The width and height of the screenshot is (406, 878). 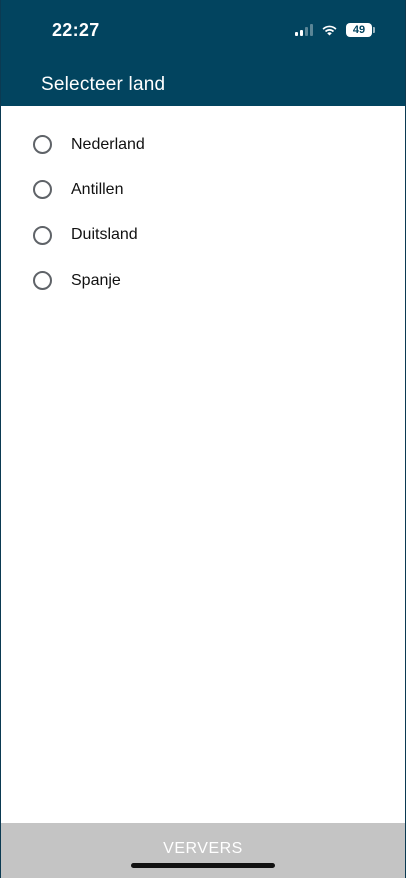 I want to click on app-header: 22:27 49 Selecteer land, so click(x=203, y=53).